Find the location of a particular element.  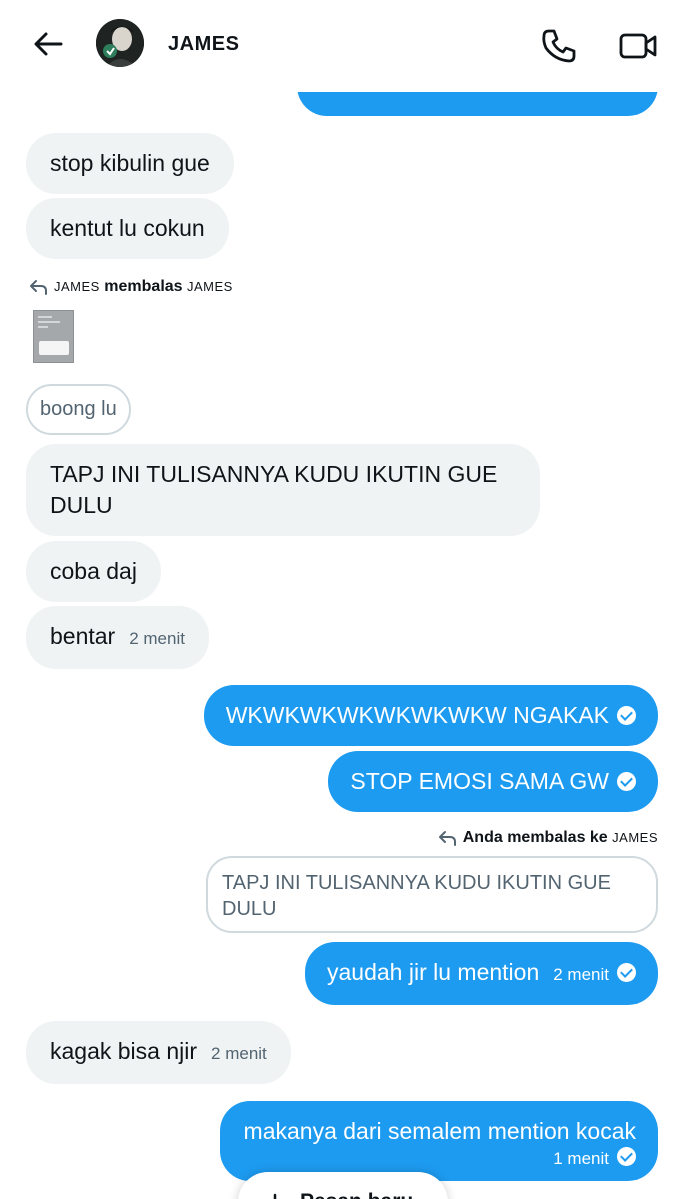

message-incoming: kentut lu cokun is located at coordinates (127, 228).